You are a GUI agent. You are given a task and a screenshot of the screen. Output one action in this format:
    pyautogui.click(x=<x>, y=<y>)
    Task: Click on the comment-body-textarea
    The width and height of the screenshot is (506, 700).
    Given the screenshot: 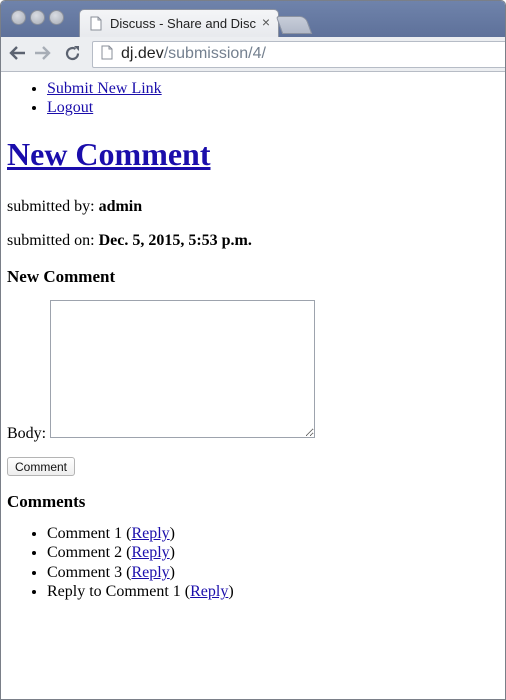 What is the action you would take?
    pyautogui.click(x=182, y=369)
    